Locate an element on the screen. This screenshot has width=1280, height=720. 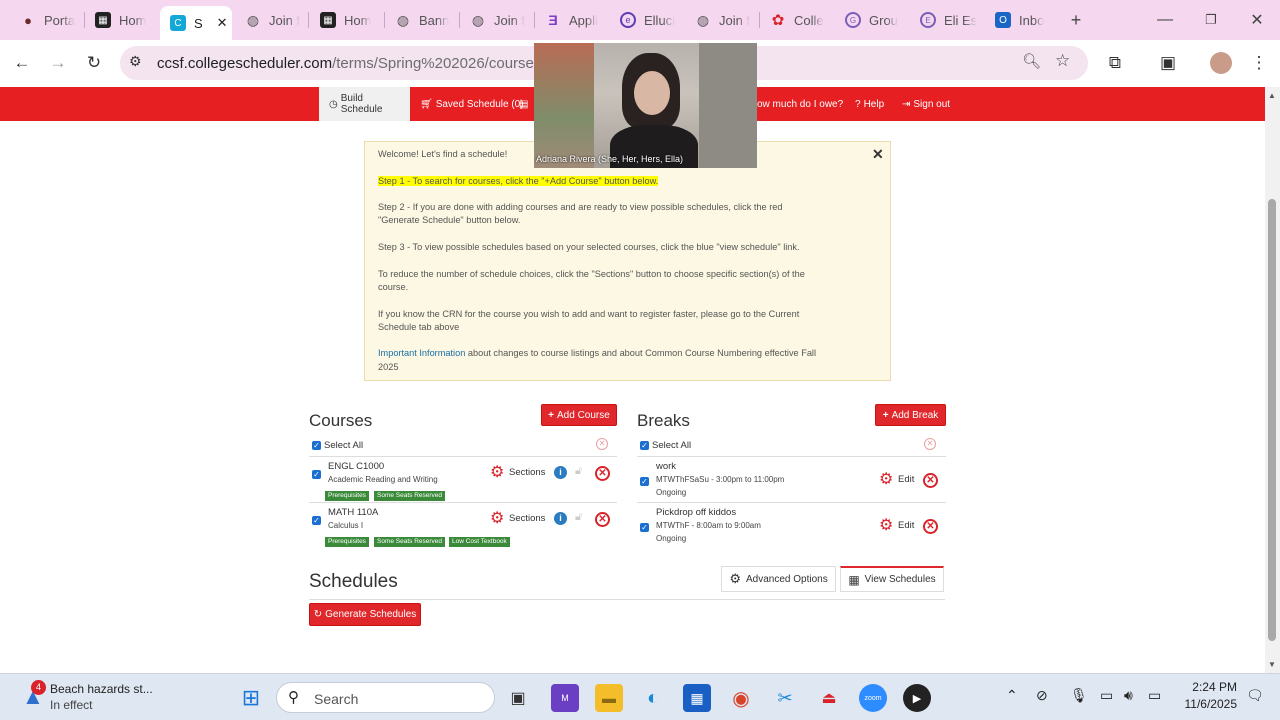
globe-icon: ◍ is located at coordinates (478, 19).